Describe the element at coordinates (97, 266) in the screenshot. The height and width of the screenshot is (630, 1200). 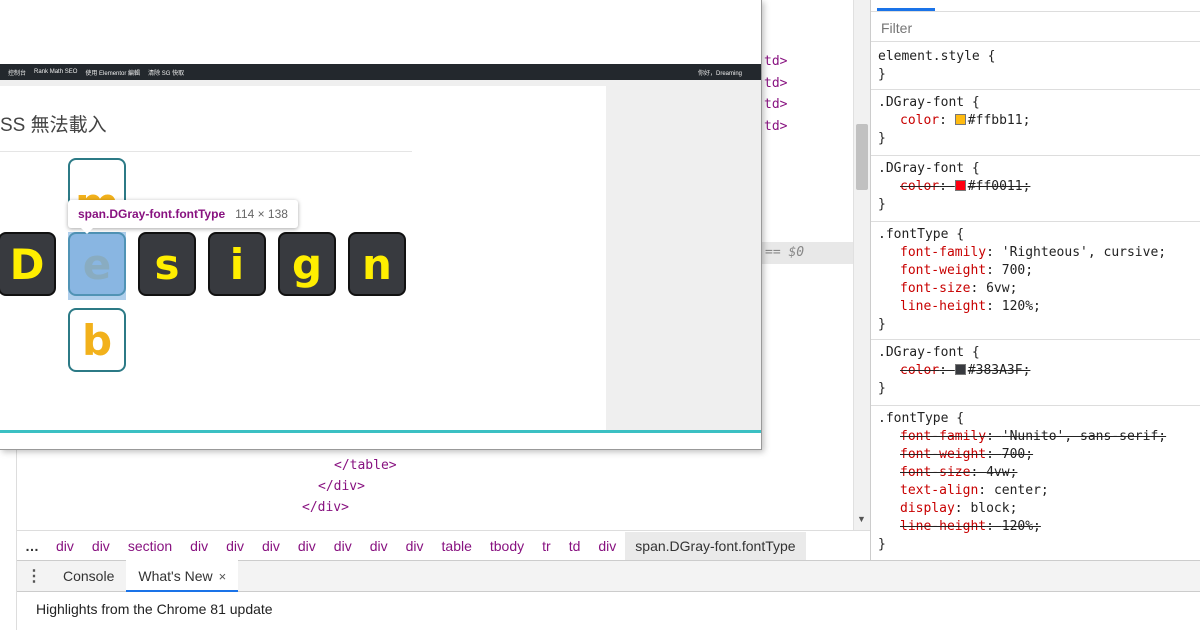
I see `inspect-highlight` at that location.